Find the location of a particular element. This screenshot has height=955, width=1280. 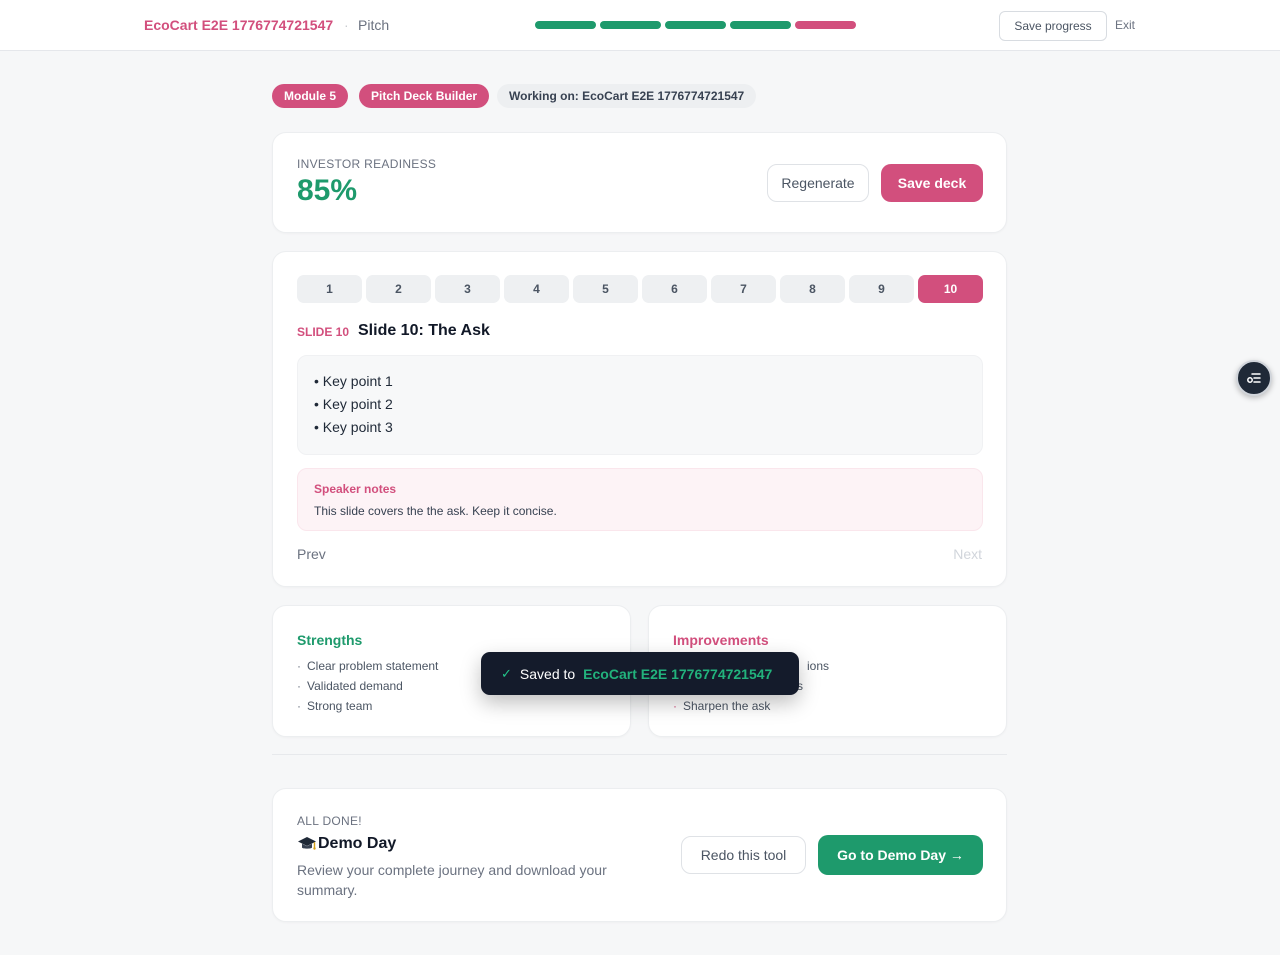

strengths-title: Strengths is located at coordinates (330, 640).